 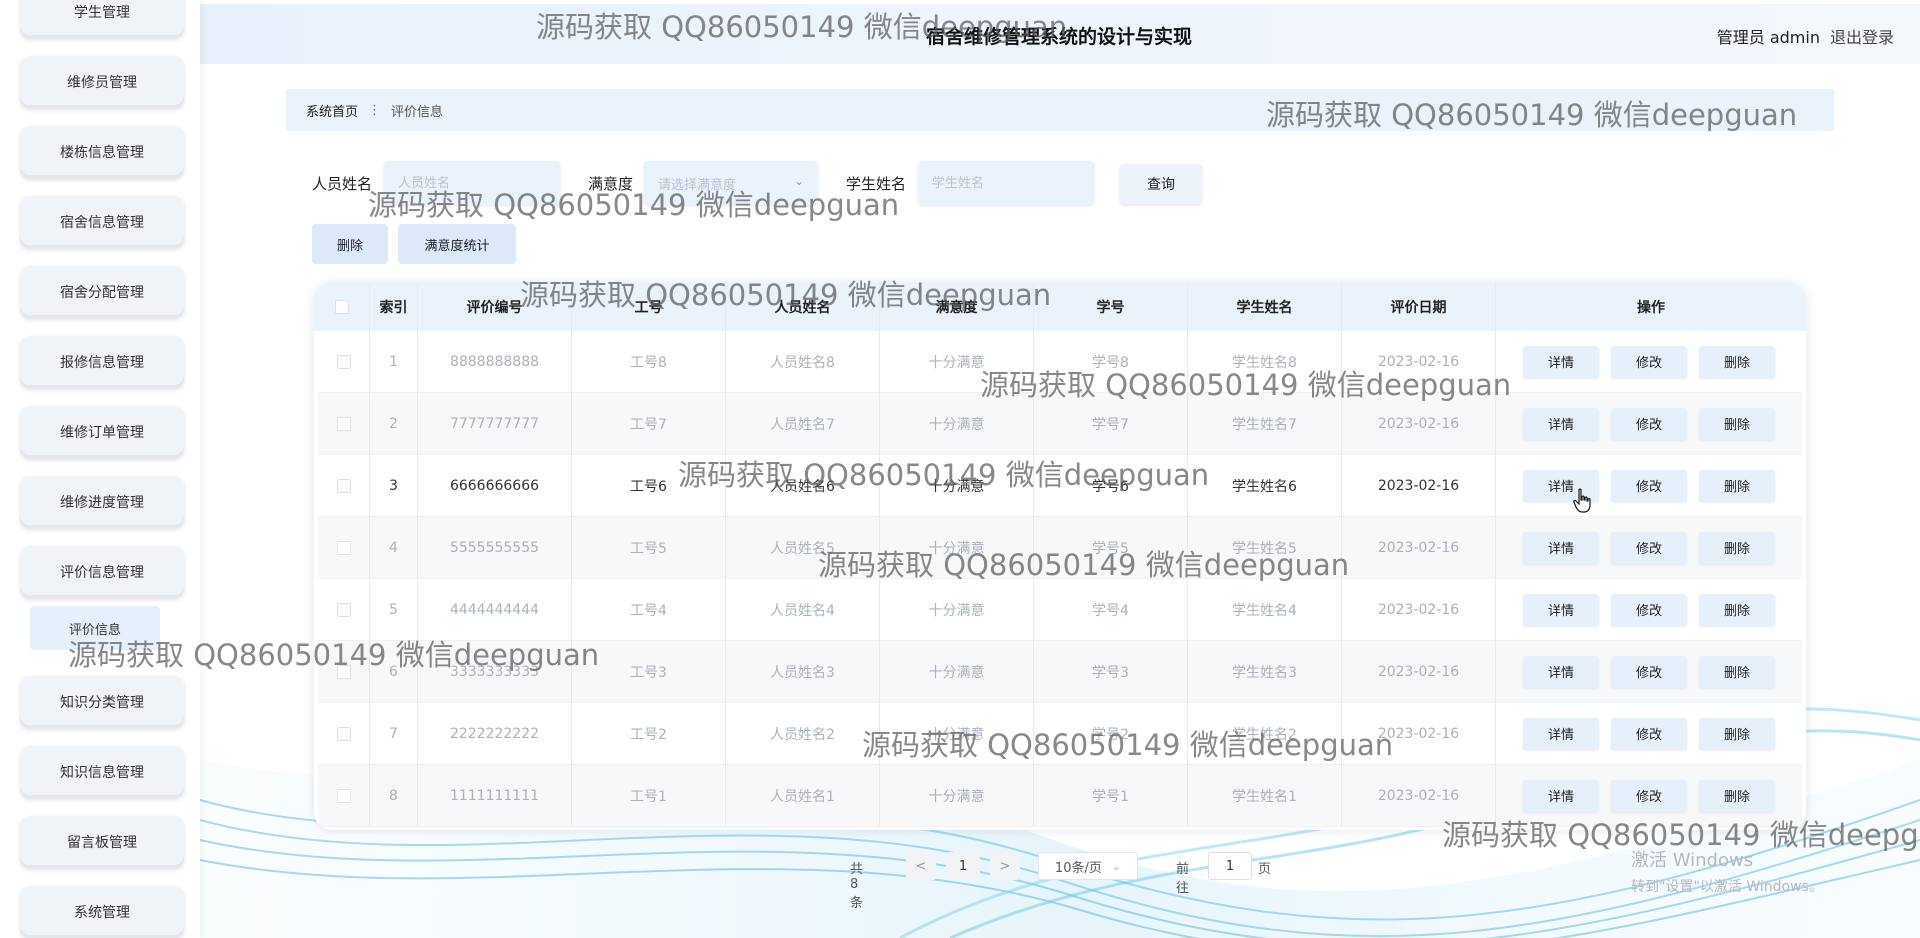 What do you see at coordinates (803, 733) in the screenshot?
I see `row-staff-name: 人员姓名2` at bounding box center [803, 733].